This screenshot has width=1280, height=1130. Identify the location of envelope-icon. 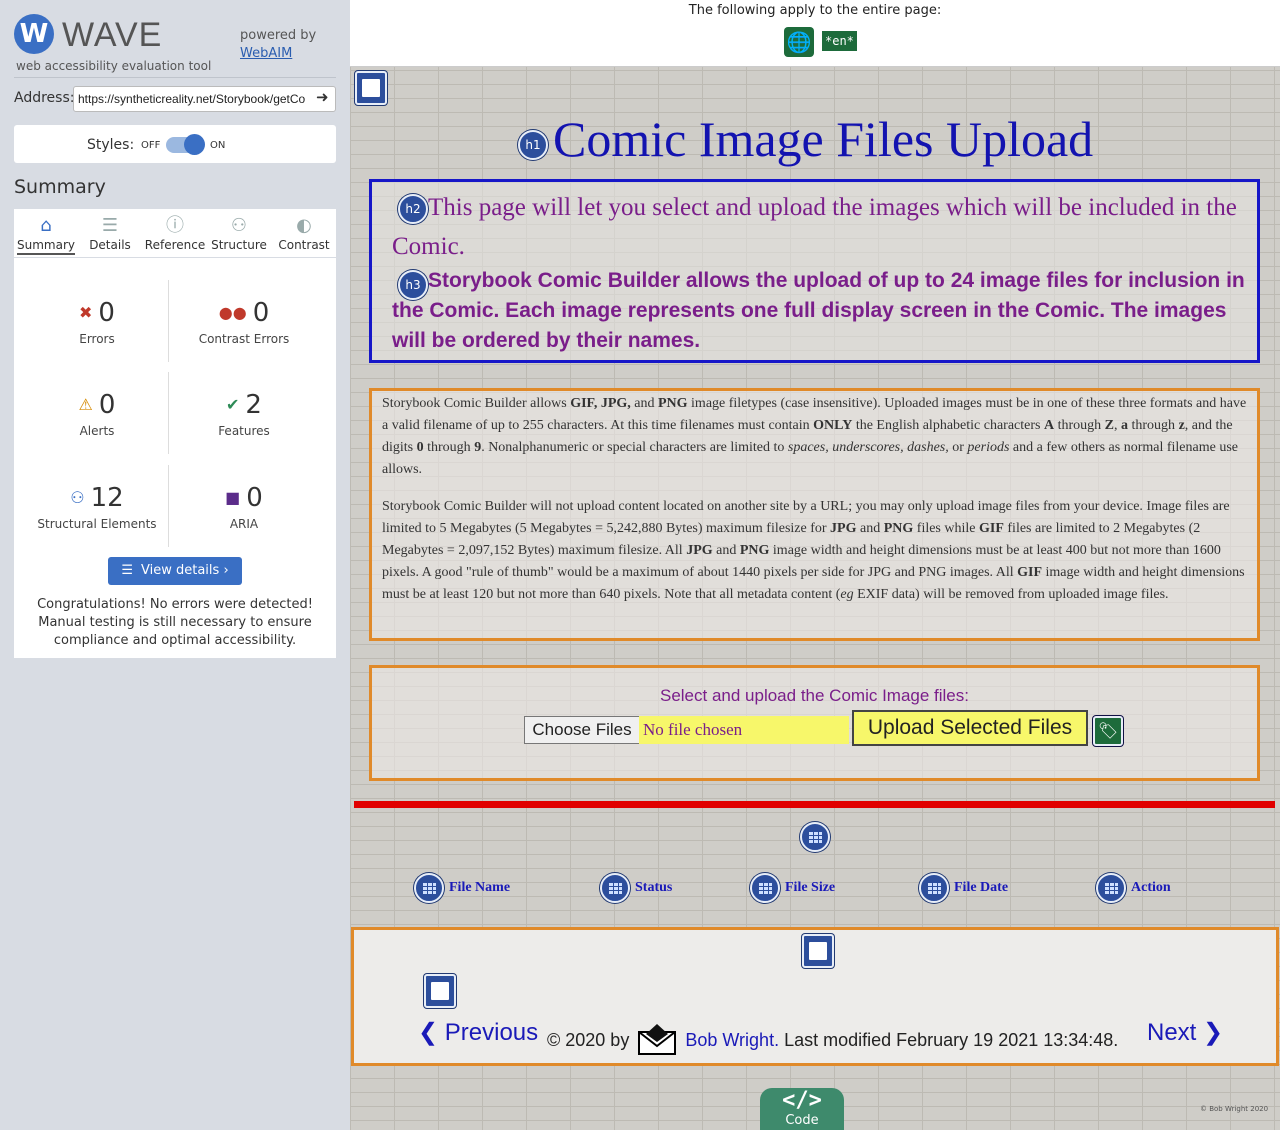
(657, 1039).